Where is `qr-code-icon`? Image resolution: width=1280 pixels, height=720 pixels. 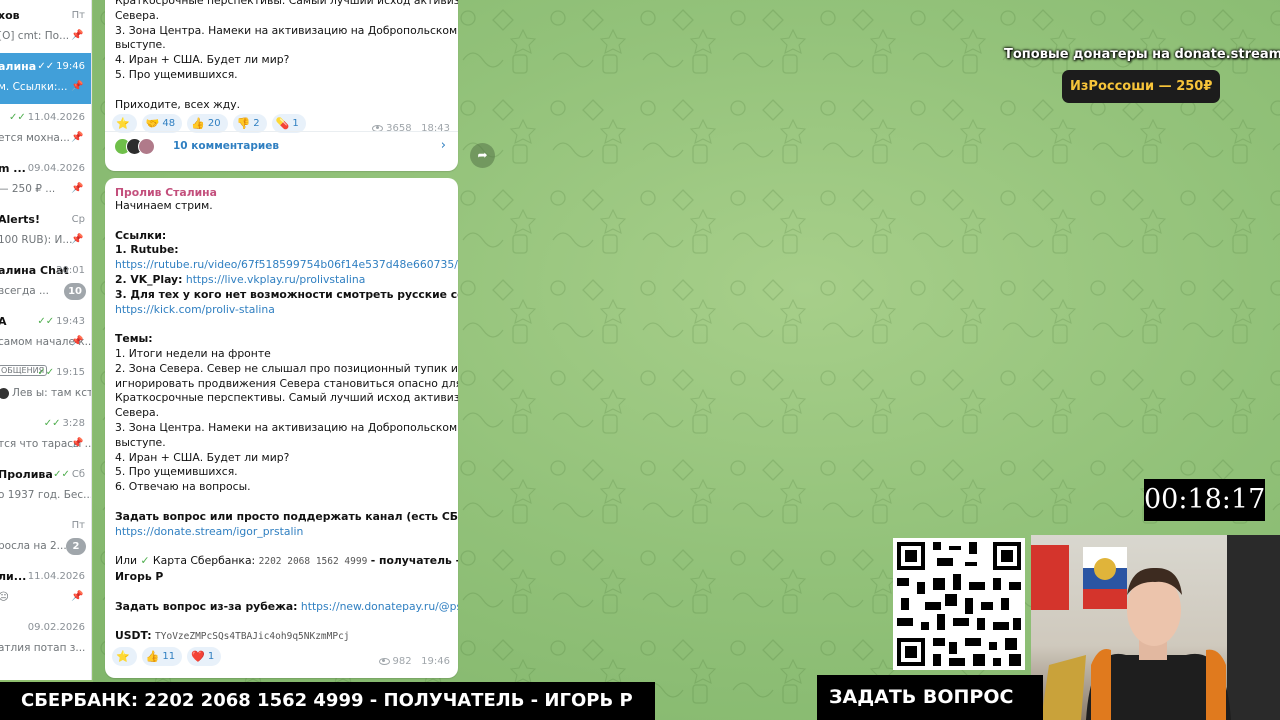 qr-code-icon is located at coordinates (959, 604).